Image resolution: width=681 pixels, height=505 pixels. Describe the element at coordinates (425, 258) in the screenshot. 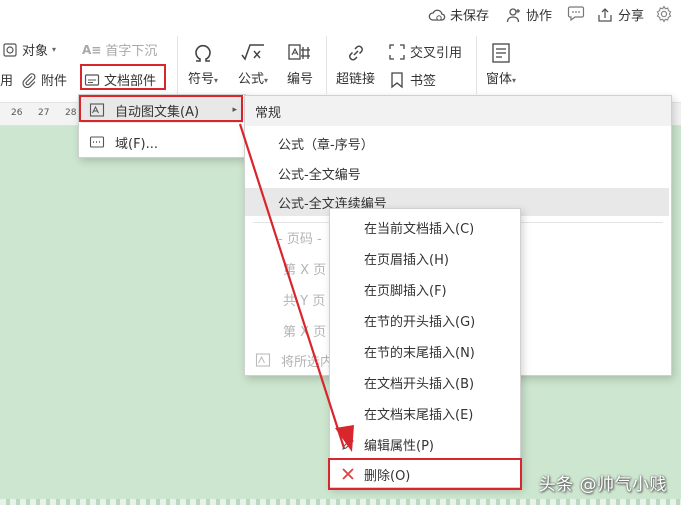

I see `insert-header: 在页眉插入(H)` at that location.